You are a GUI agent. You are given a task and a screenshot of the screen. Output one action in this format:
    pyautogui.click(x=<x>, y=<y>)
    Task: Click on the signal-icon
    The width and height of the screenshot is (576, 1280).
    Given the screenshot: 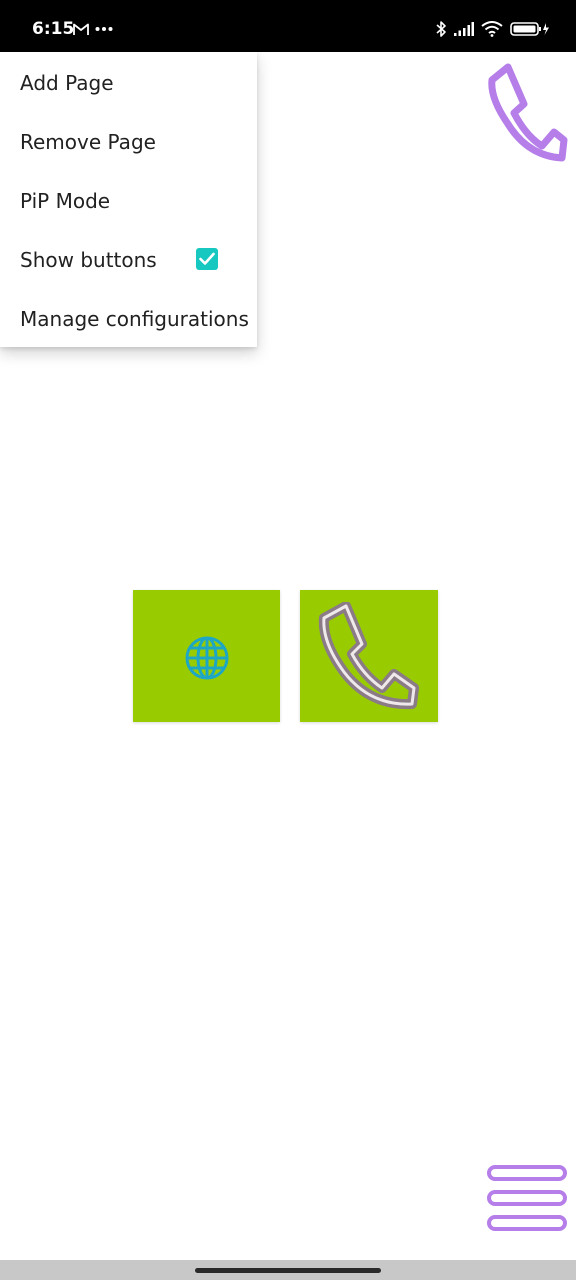 What is the action you would take?
    pyautogui.click(x=464, y=29)
    